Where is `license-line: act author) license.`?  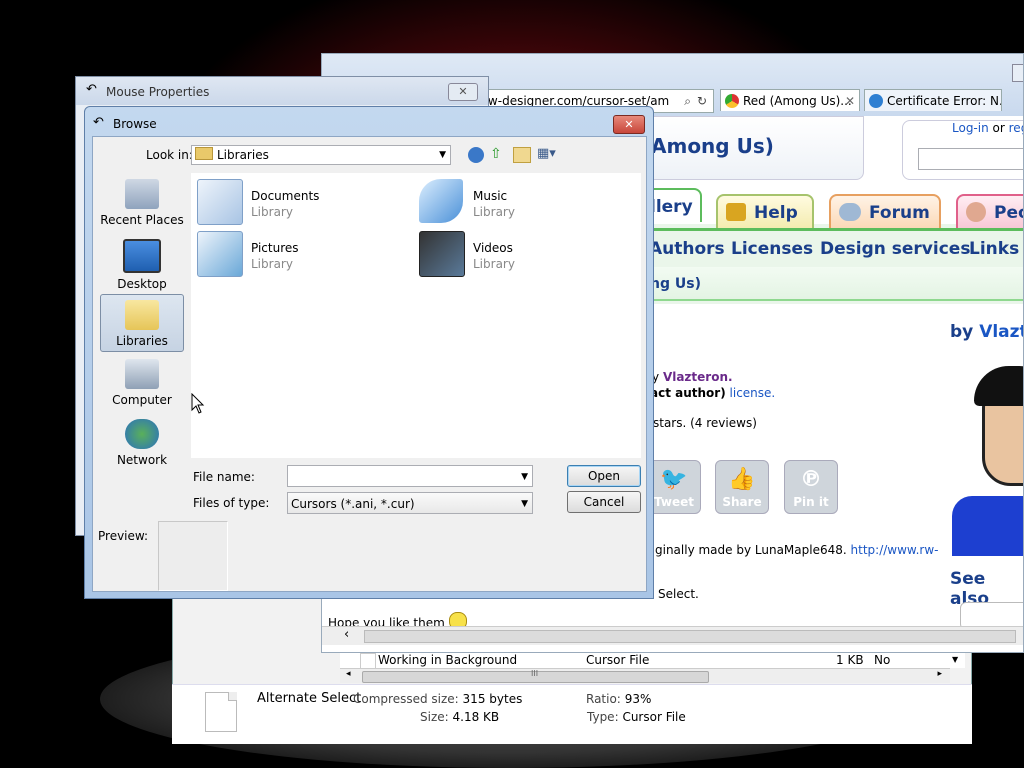
license-line: act author) license. is located at coordinates (713, 393).